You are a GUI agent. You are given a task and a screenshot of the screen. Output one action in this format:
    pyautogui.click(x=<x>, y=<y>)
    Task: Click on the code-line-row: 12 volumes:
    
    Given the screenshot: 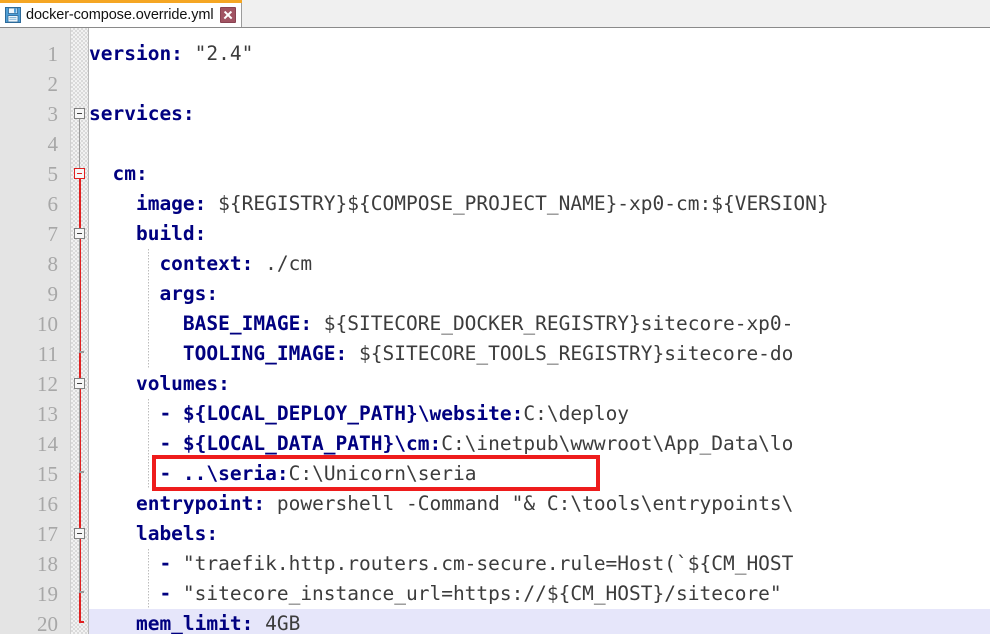 What is the action you would take?
    pyautogui.click(x=495, y=384)
    